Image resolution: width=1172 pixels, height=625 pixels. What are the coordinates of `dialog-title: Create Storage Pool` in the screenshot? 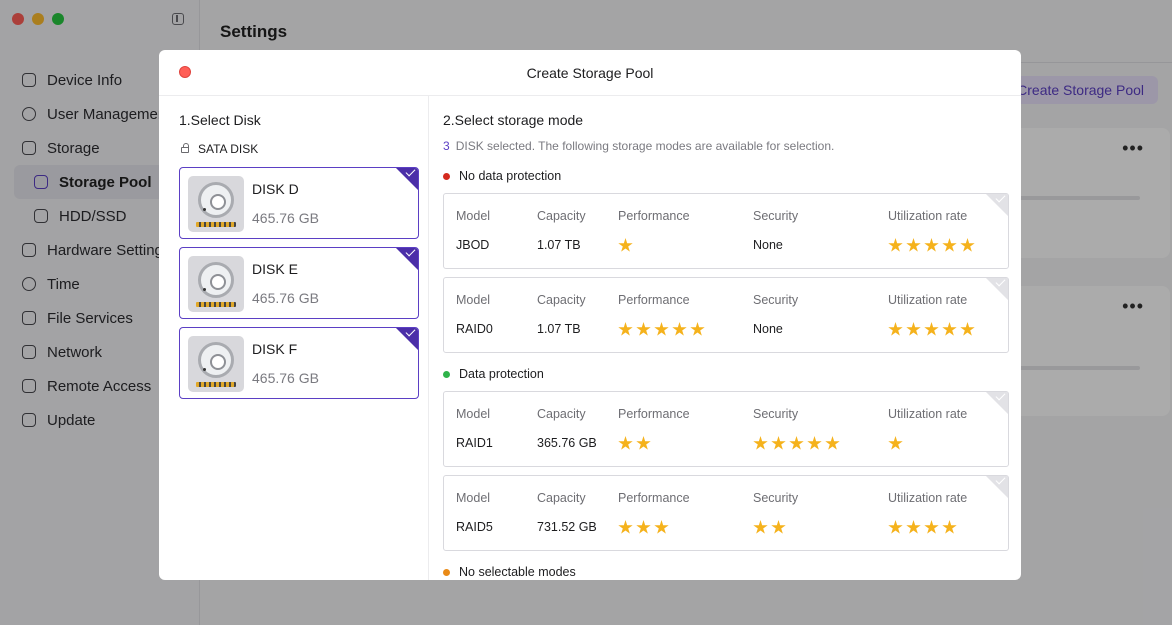 It's located at (590, 73).